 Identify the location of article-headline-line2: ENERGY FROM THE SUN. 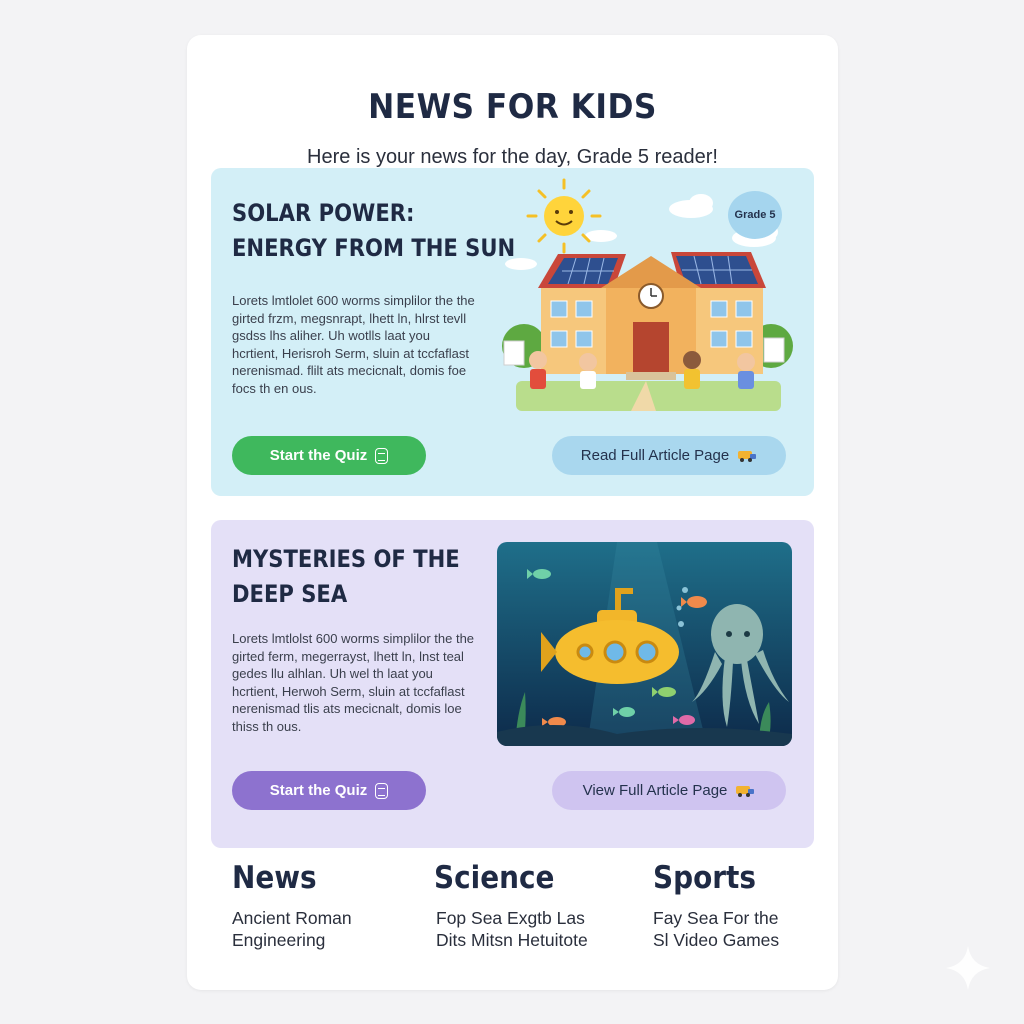
(374, 248).